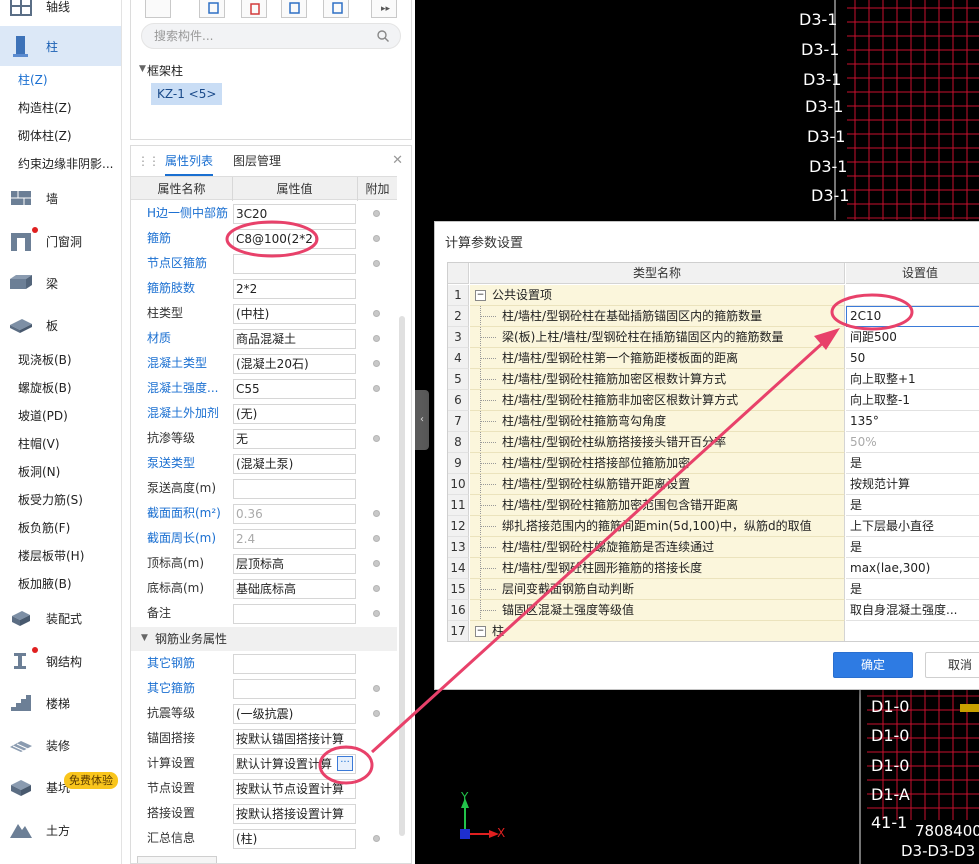 This screenshot has width=979, height=864. I want to click on grid-row: 3 梁(板)上柱/墙柱/型钢砼柱在插筋锚固区内的箍筋数量 间距500, so click(713, 337).